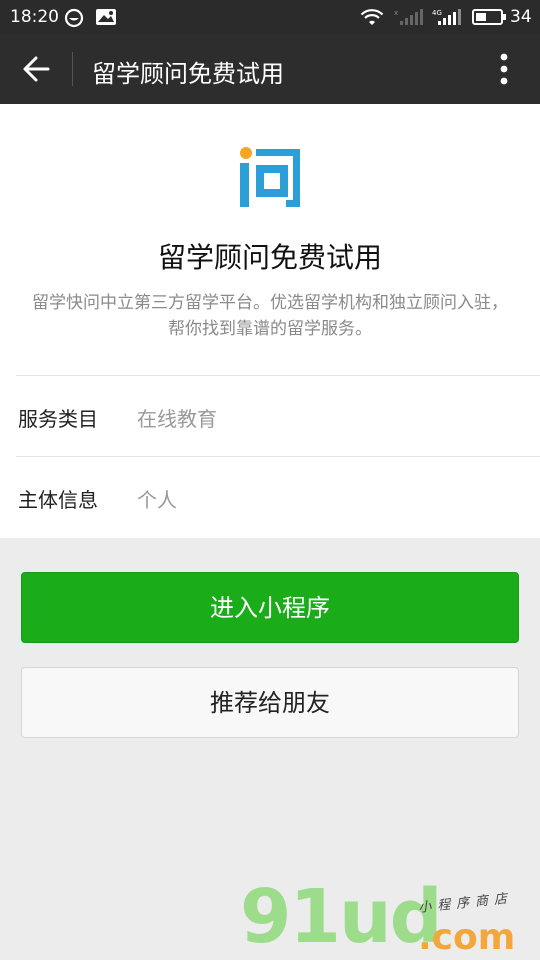 Image resolution: width=540 pixels, height=960 pixels. I want to click on svg-text: x, so click(396, 13).